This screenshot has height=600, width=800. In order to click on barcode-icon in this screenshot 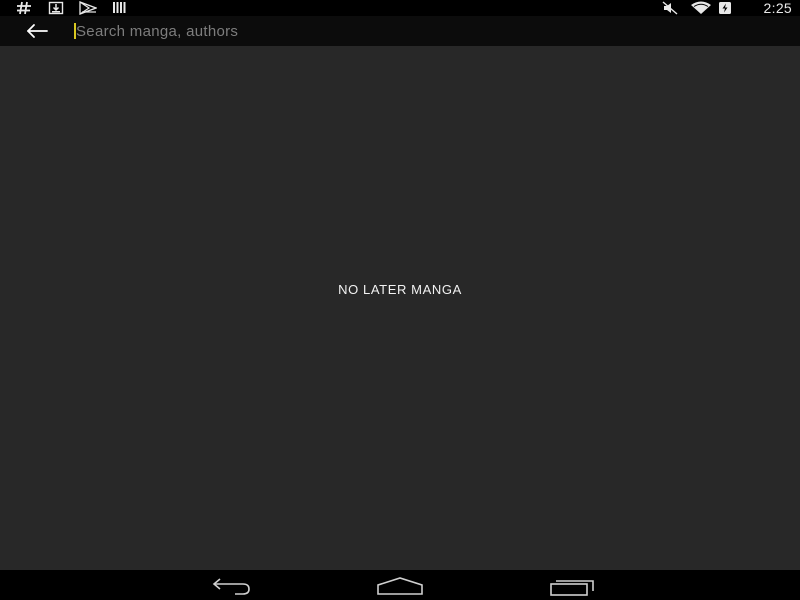, I will do `click(119, 7)`.